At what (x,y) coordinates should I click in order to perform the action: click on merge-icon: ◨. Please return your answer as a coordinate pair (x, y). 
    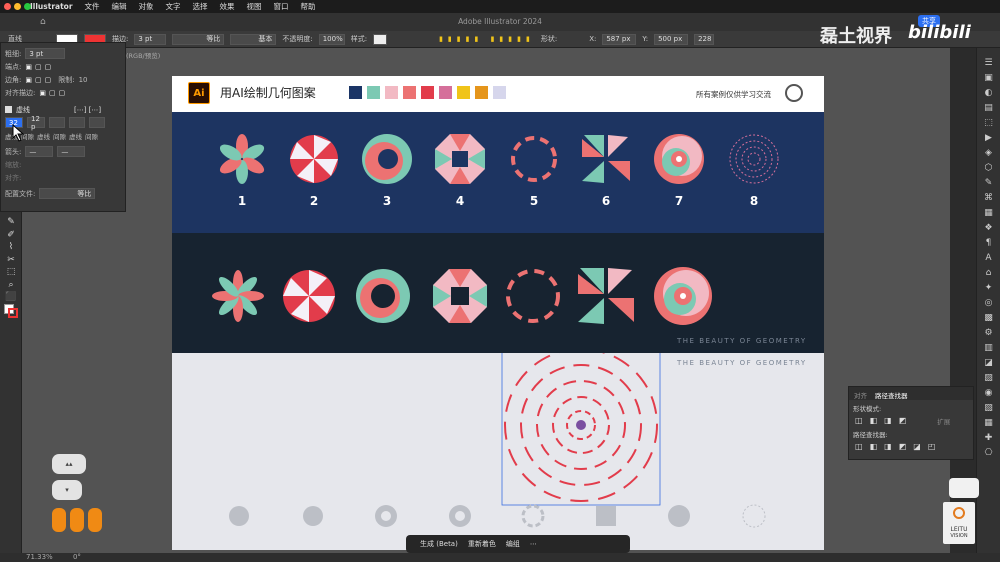
    Looking at the image, I should click on (888, 446).